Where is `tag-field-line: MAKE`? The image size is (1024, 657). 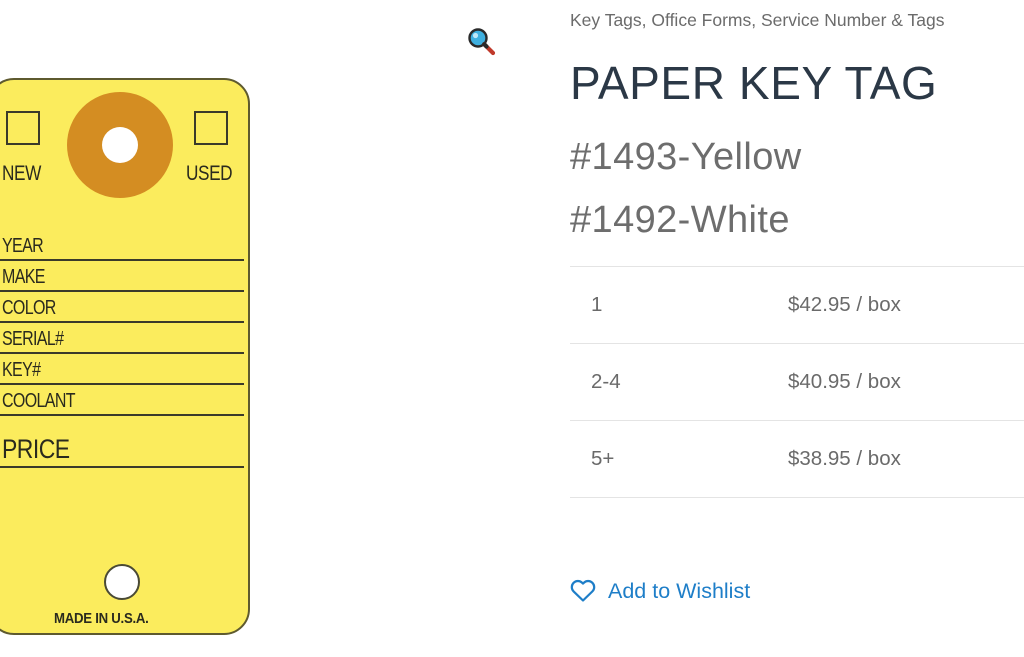 tag-field-line: MAKE is located at coordinates (122, 276).